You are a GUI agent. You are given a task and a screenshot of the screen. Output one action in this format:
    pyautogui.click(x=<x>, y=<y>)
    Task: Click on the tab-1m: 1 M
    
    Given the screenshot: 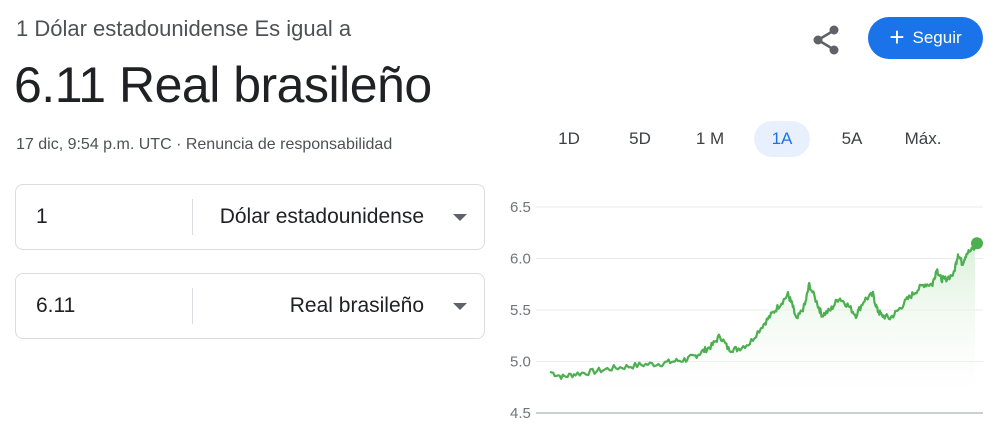 What is the action you would take?
    pyautogui.click(x=710, y=139)
    